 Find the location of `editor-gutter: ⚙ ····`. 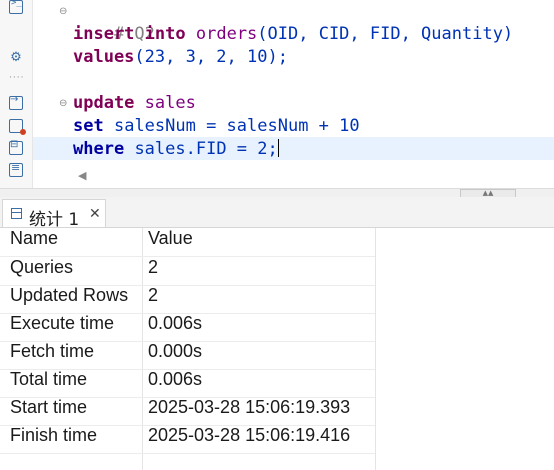

editor-gutter: ⚙ ···· is located at coordinates (16, 94).